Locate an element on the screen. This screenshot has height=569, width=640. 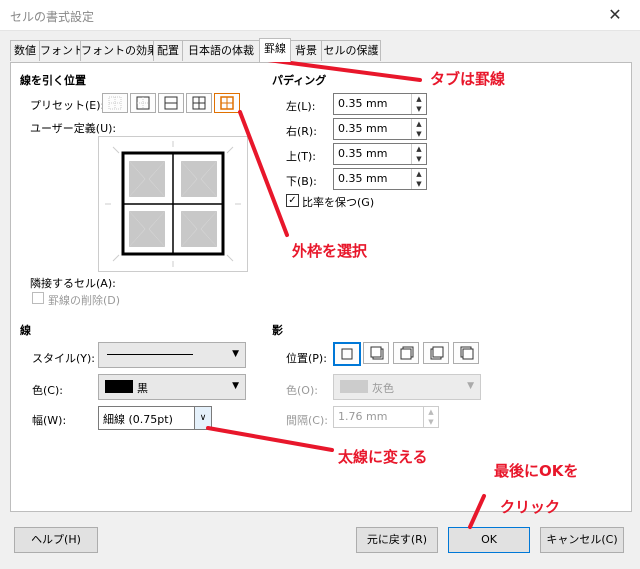
annotation-tab: タブは罫線 is located at coordinates (468, 79).